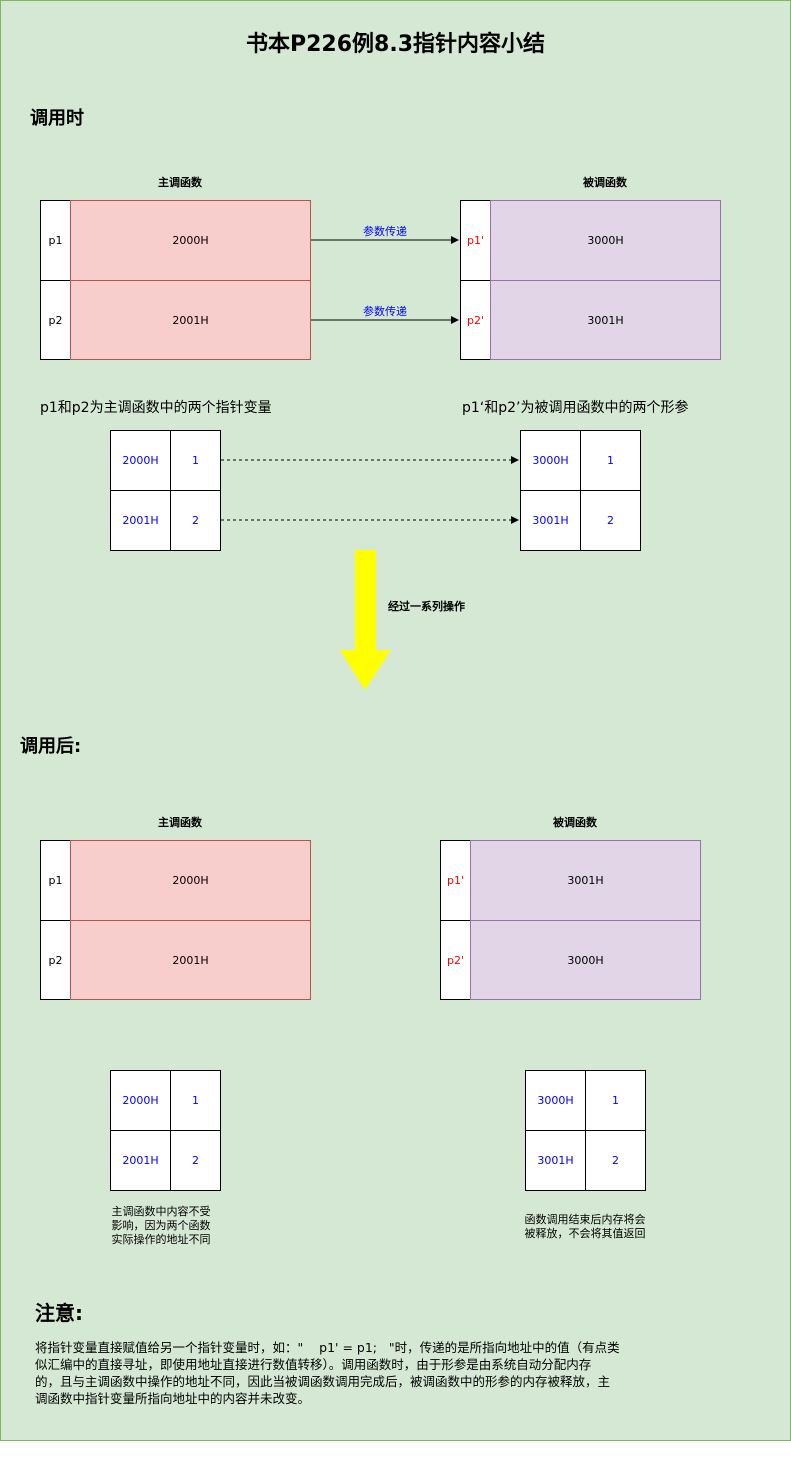 This screenshot has width=791, height=1461. Describe the element at coordinates (55, 960) in the screenshot. I see `after-main-p2-label: p2` at that location.